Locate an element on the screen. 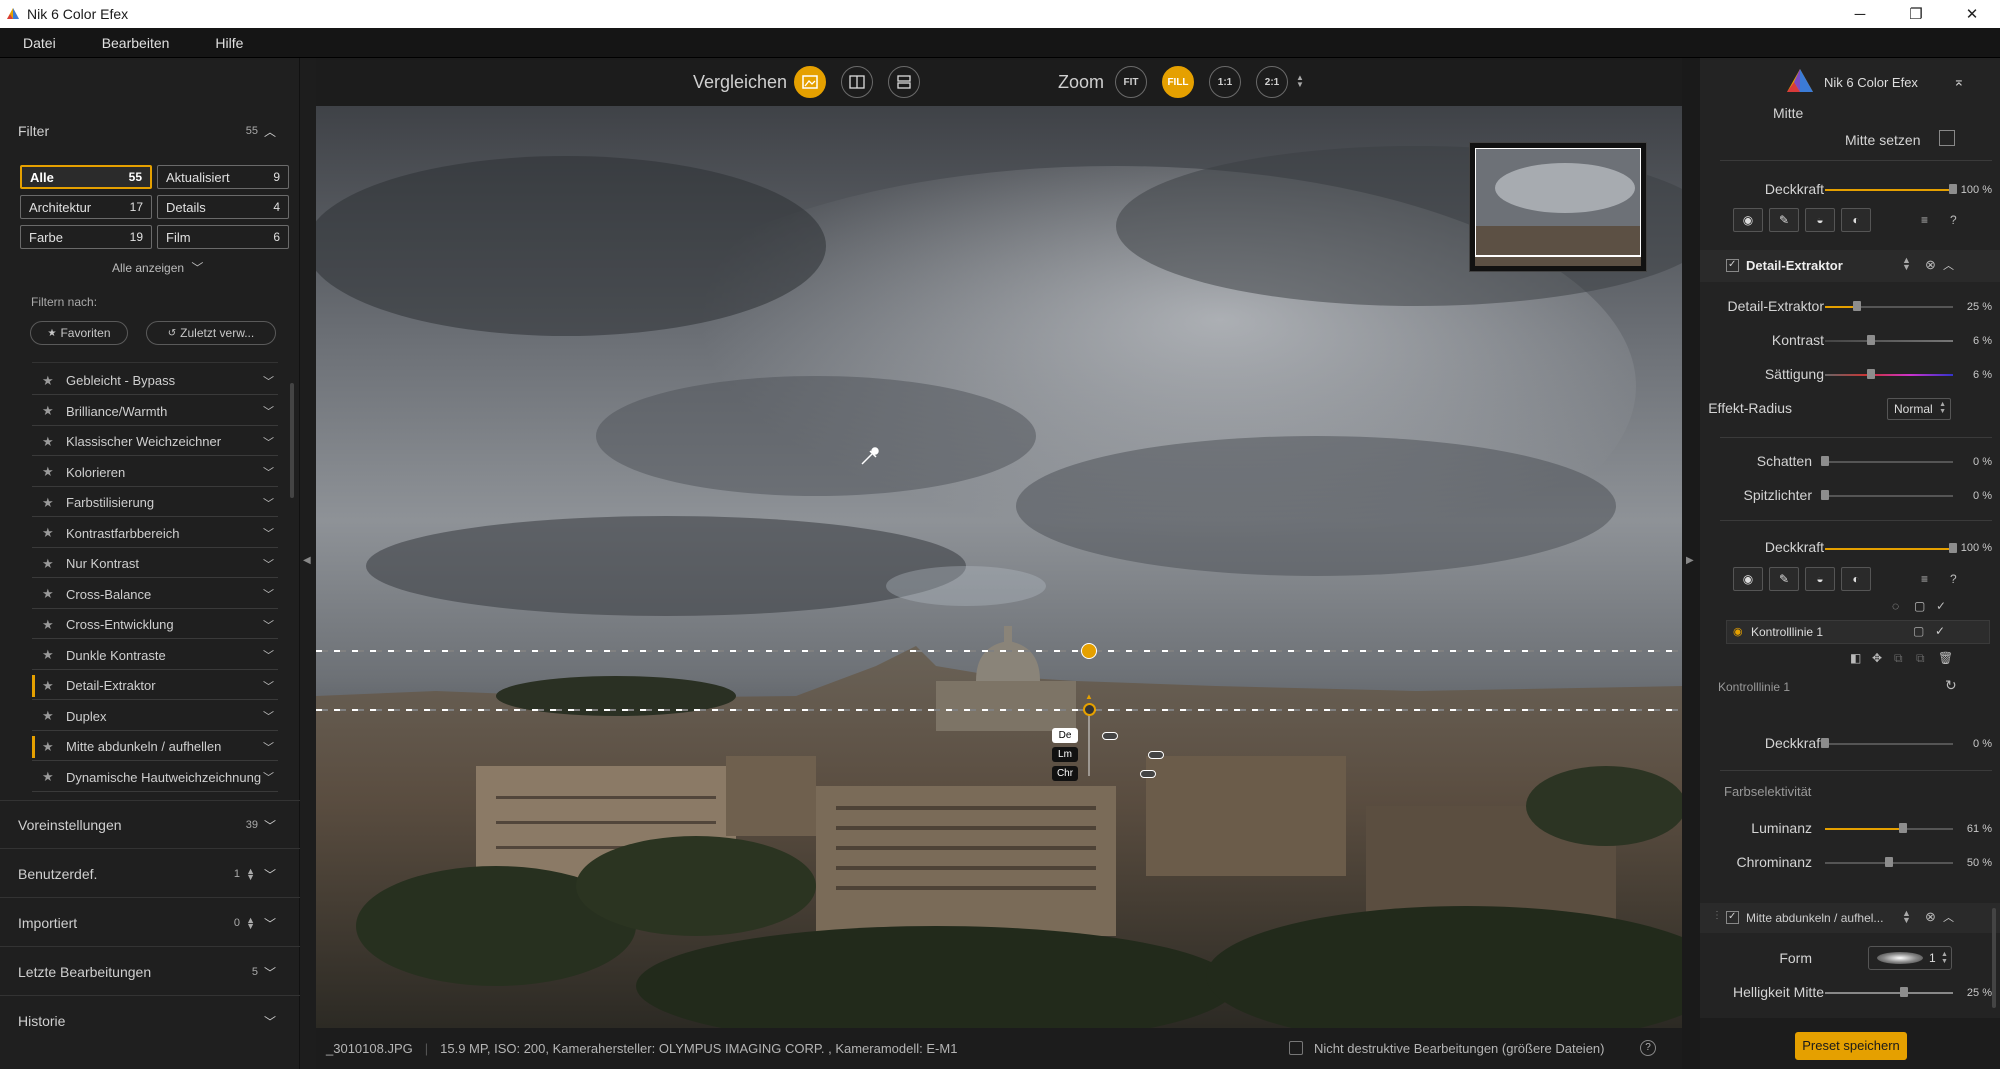 The height and width of the screenshot is (1069, 2000). show-all-link: Alle anzeigen ﹀ is located at coordinates (157, 267).